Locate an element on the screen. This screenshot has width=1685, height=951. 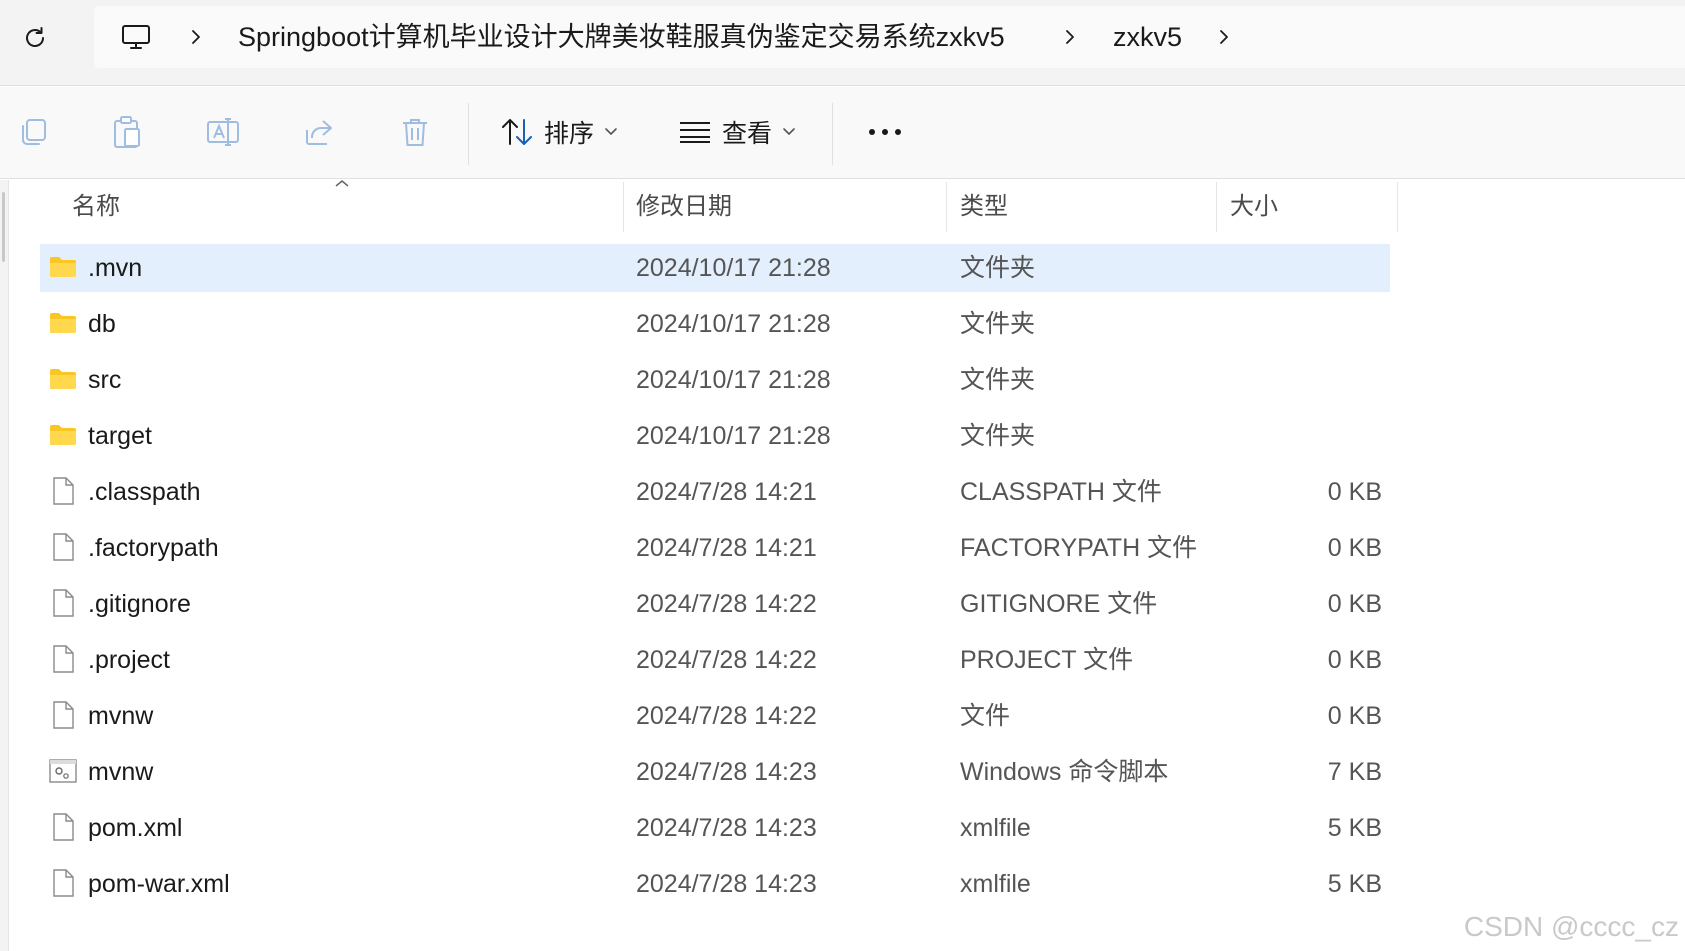
file-name: src is located at coordinates (105, 380).